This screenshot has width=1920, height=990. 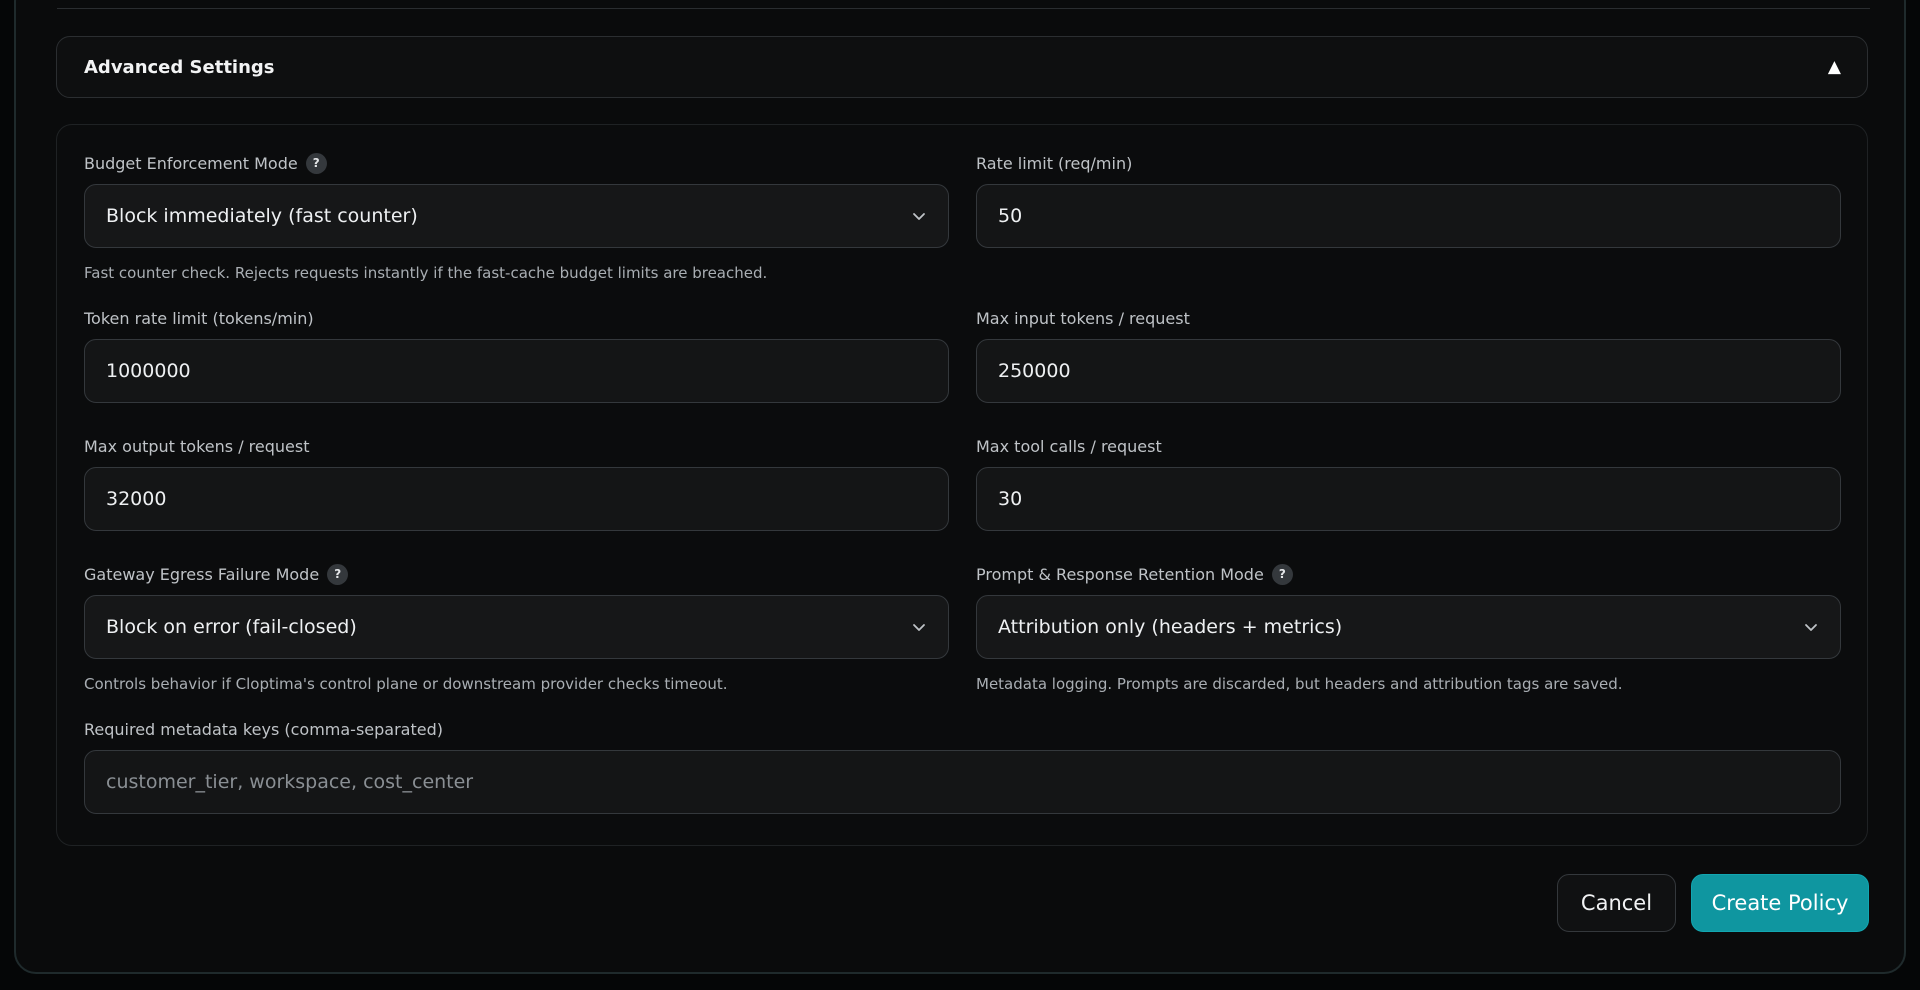 What do you see at coordinates (136, 499) in the screenshot?
I see `max-output-tokens-value: 32000` at bounding box center [136, 499].